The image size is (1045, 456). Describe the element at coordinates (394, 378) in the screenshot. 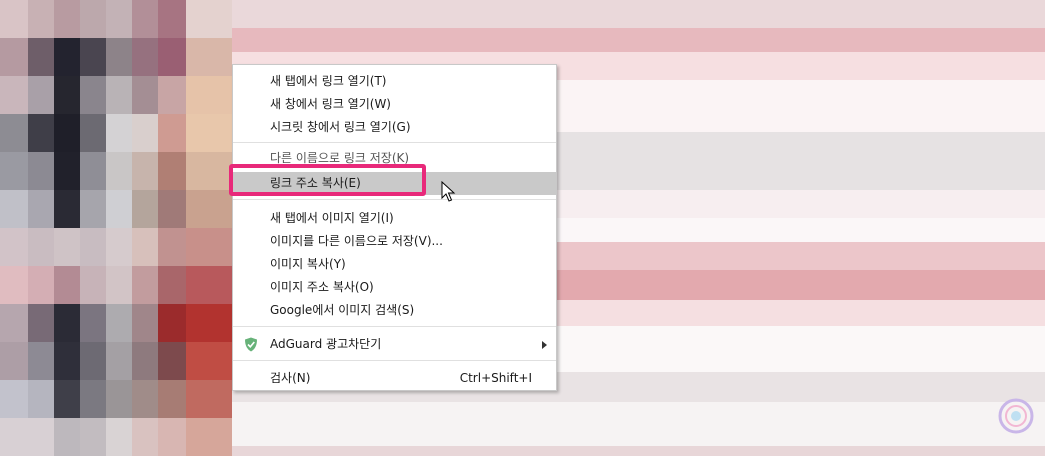

I see `menu-item-inspect: 검사(N) Ctrl+Shift+I` at that location.